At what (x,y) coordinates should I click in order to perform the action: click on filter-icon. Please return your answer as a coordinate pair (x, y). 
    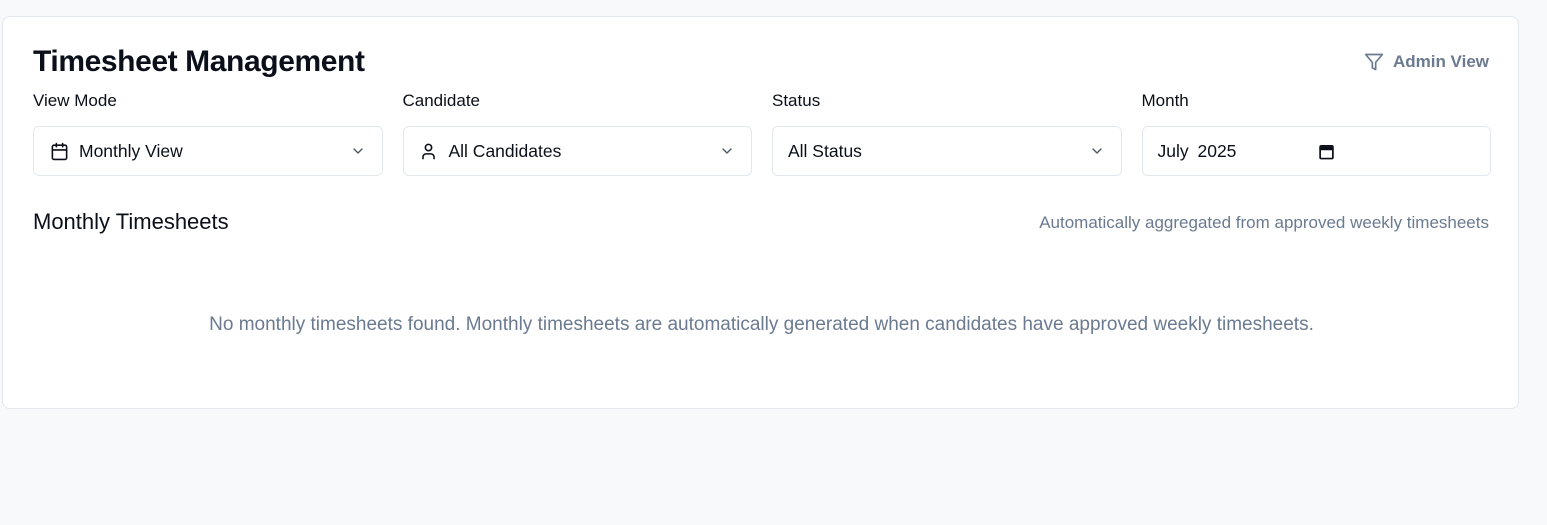
    Looking at the image, I should click on (1374, 62).